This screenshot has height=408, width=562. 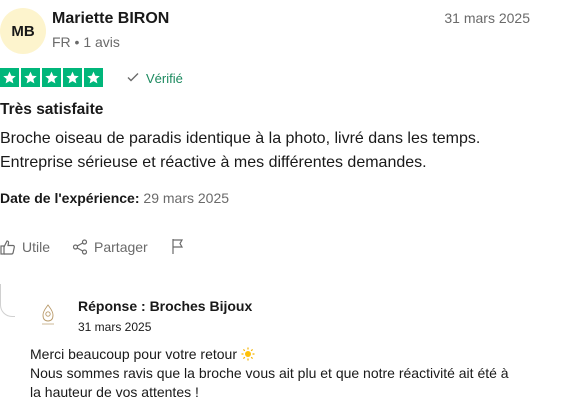 I want to click on flag-button, so click(x=178, y=246).